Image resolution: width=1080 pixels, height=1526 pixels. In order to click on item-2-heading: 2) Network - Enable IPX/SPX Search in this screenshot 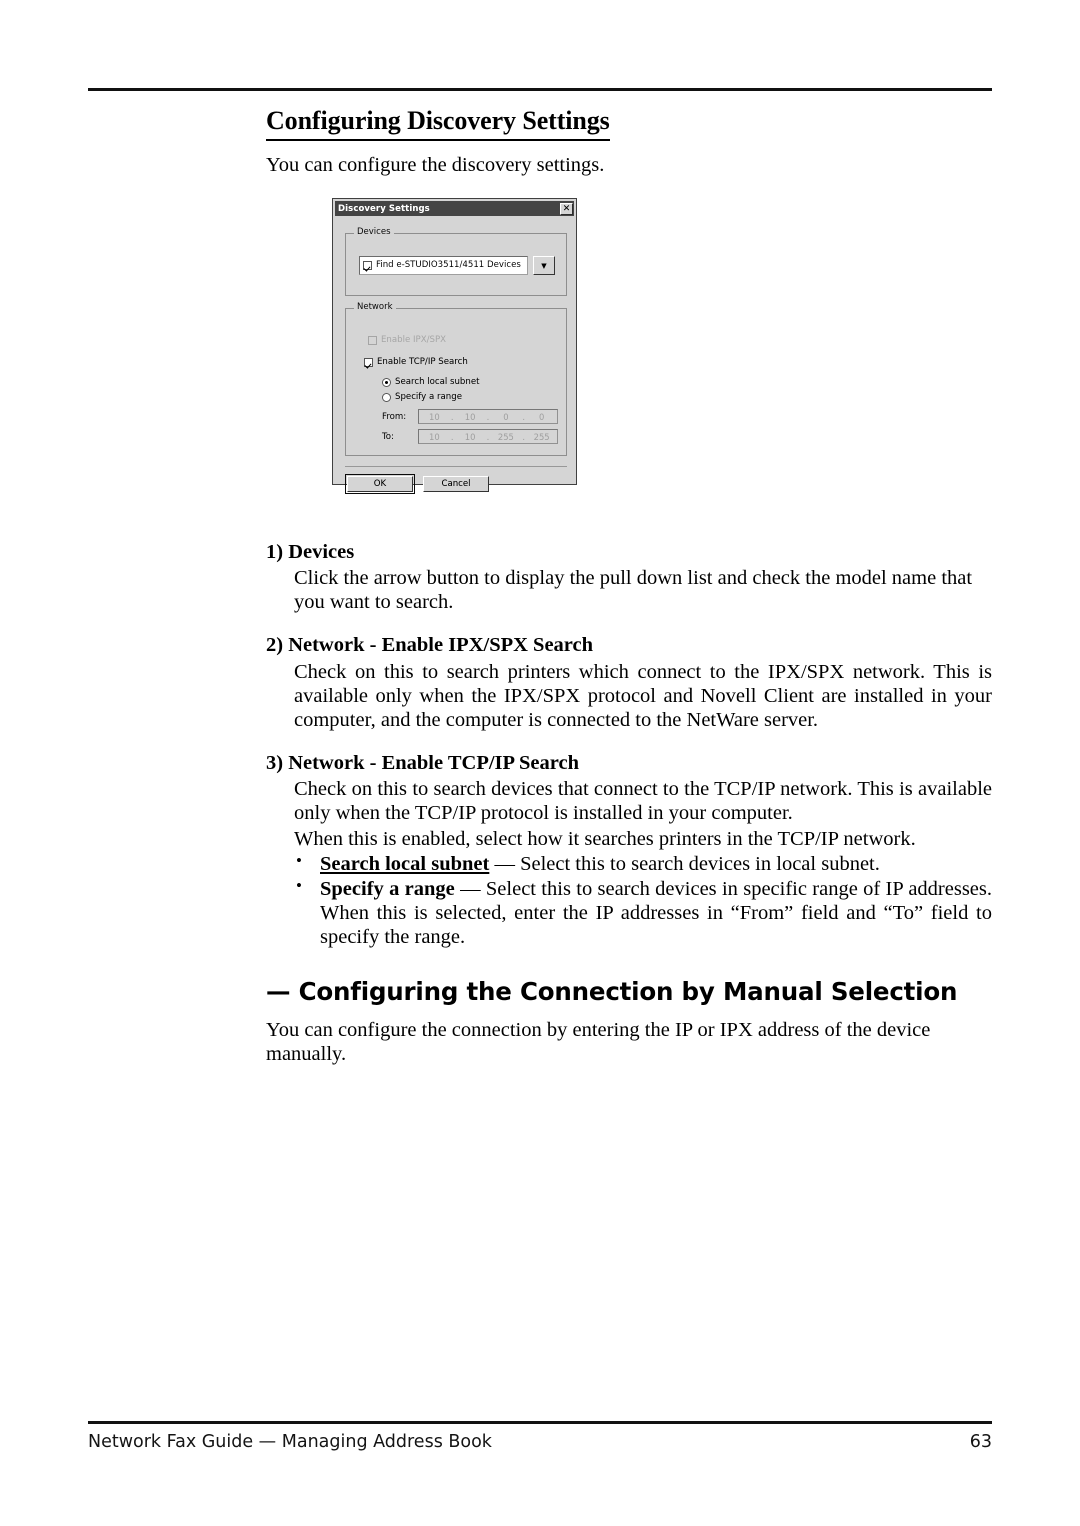, I will do `click(430, 645)`.